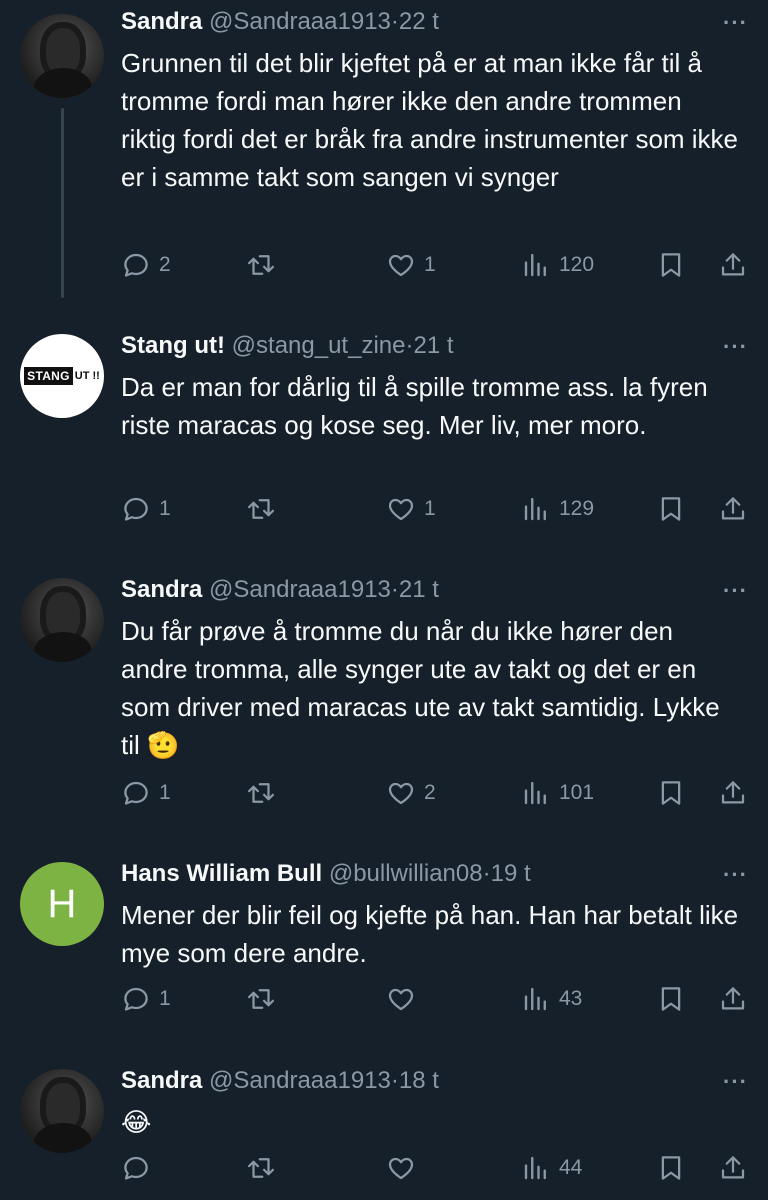  I want to click on timestamp: 18 t, so click(419, 1080).